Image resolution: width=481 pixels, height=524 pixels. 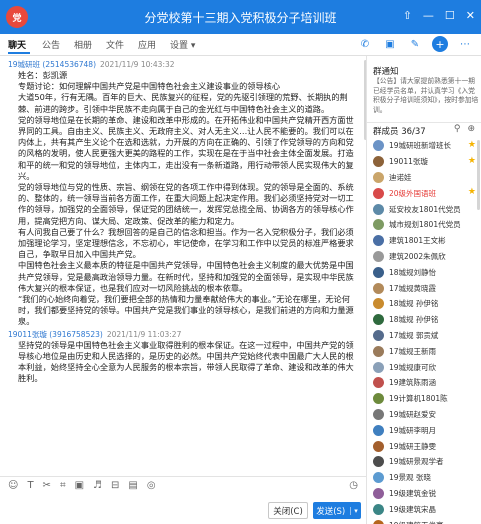 I want to click on tab-files: 文件, so click(x=115, y=44).